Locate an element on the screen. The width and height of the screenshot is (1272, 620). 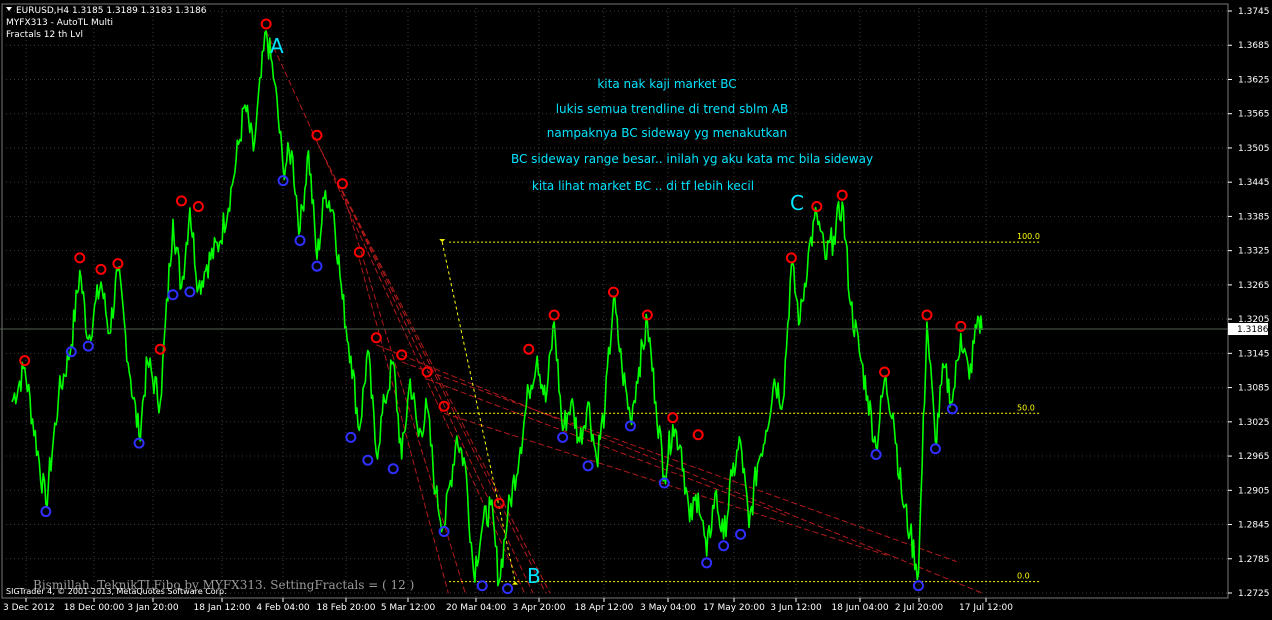
point-label-c: C is located at coordinates (797, 203).